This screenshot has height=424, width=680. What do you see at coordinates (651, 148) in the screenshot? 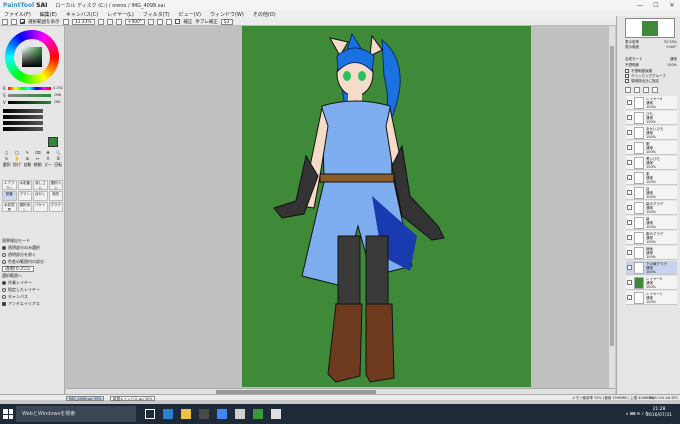
I see `layer-item: 服通常 100%` at bounding box center [651, 148].